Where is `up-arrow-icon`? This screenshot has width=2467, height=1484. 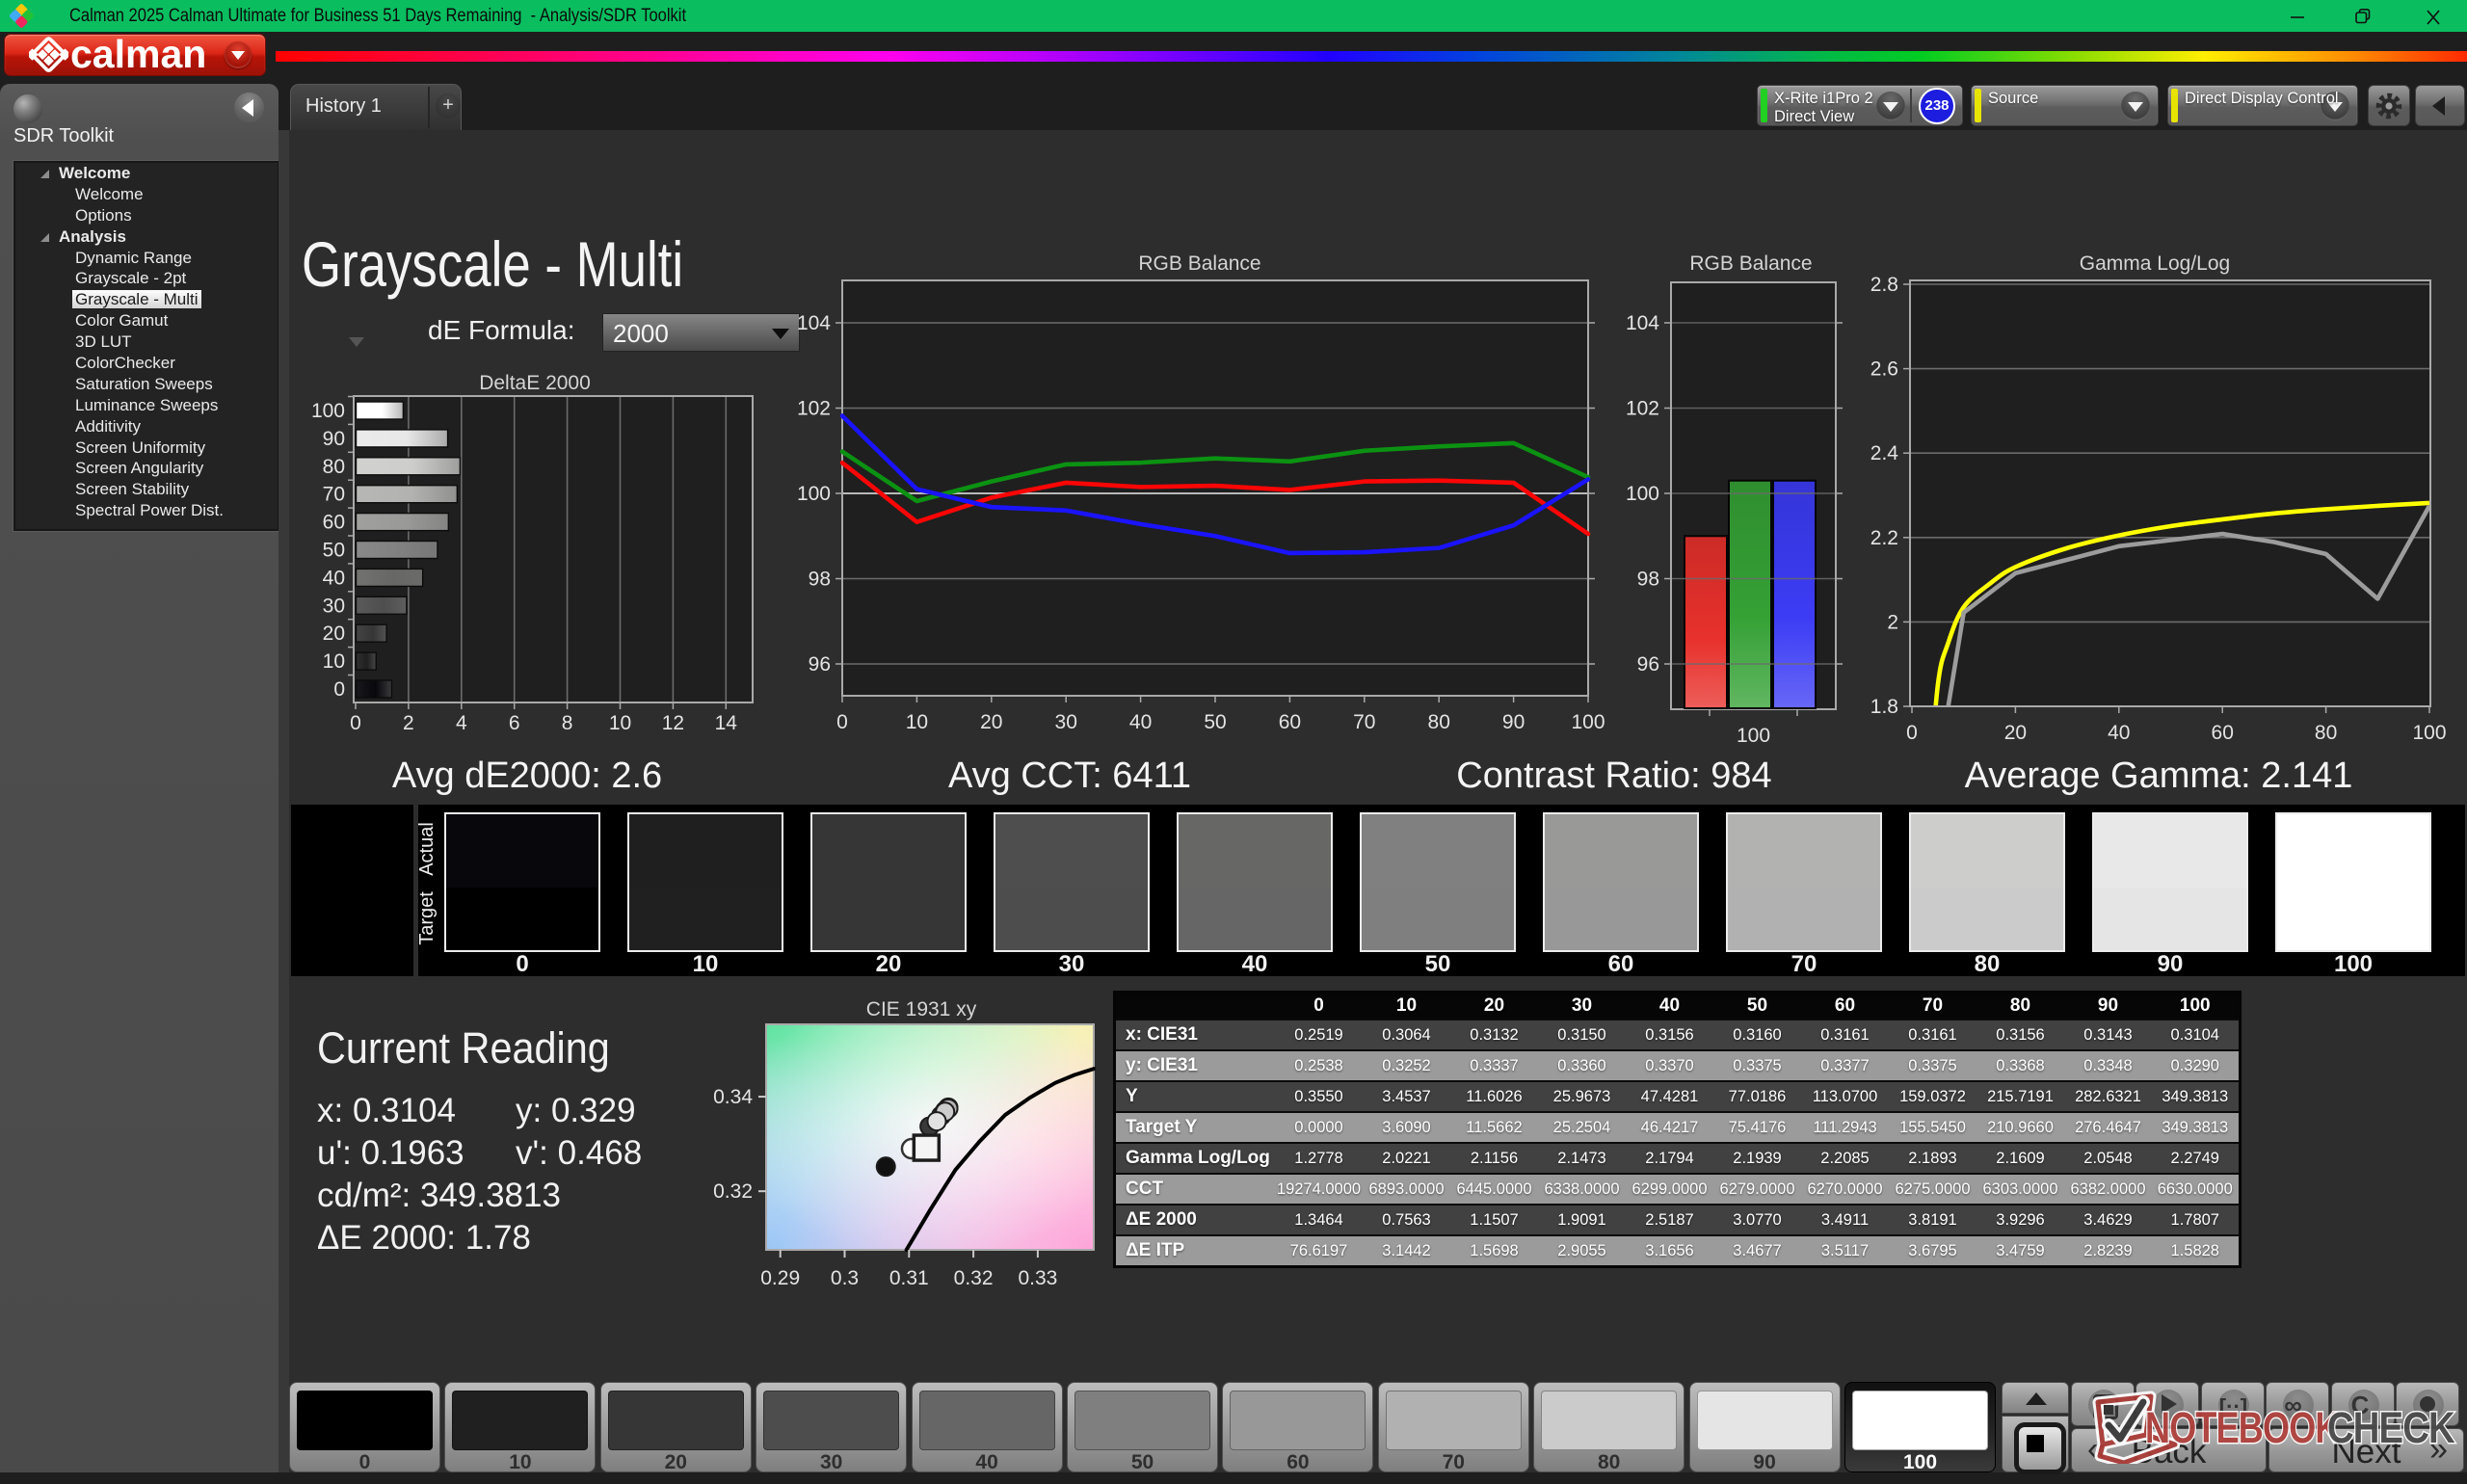 up-arrow-icon is located at coordinates (2036, 1398).